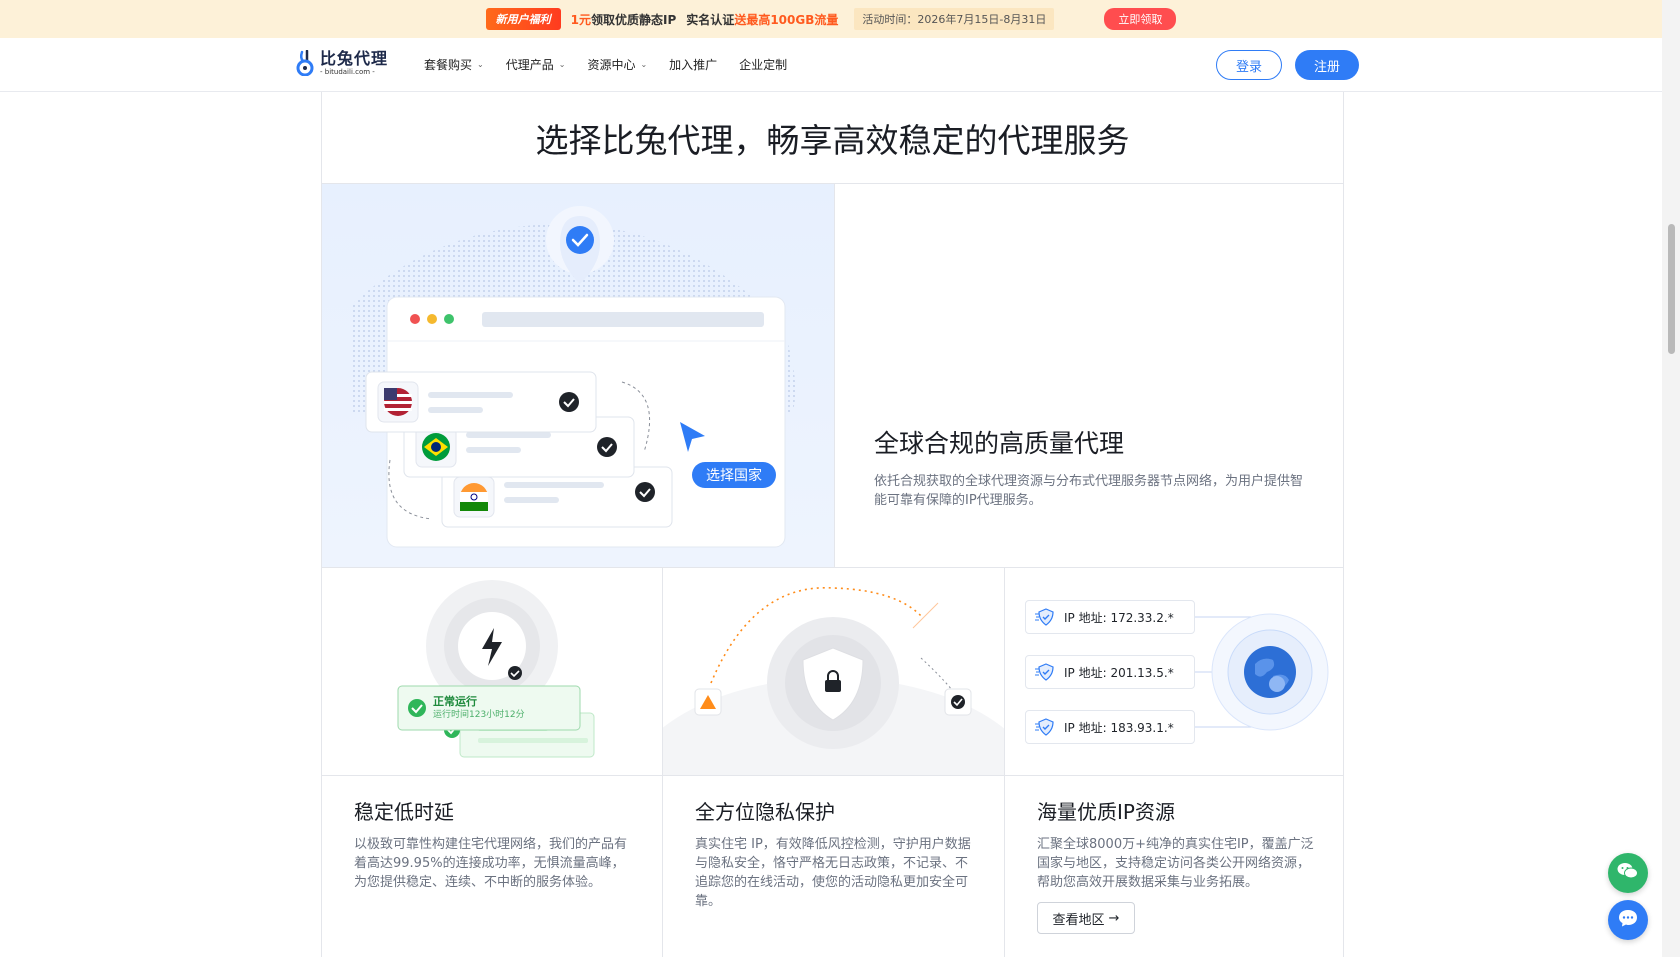  I want to click on ip-row: IP 地址: 201.13.5.*, so click(1110, 672).